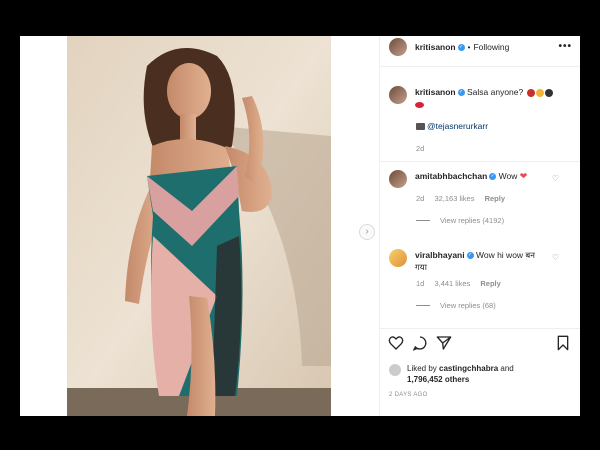 The image size is (600, 450). I want to click on header-divider, so click(480, 66).